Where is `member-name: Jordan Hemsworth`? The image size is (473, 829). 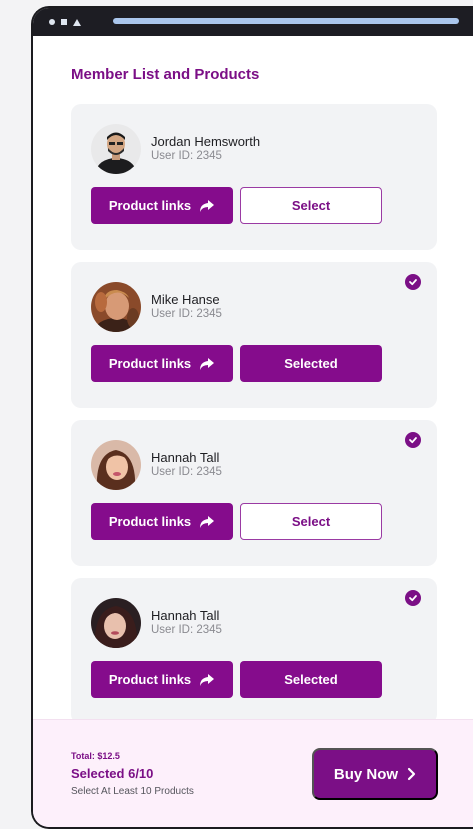 member-name: Jordan Hemsworth is located at coordinates (206, 141).